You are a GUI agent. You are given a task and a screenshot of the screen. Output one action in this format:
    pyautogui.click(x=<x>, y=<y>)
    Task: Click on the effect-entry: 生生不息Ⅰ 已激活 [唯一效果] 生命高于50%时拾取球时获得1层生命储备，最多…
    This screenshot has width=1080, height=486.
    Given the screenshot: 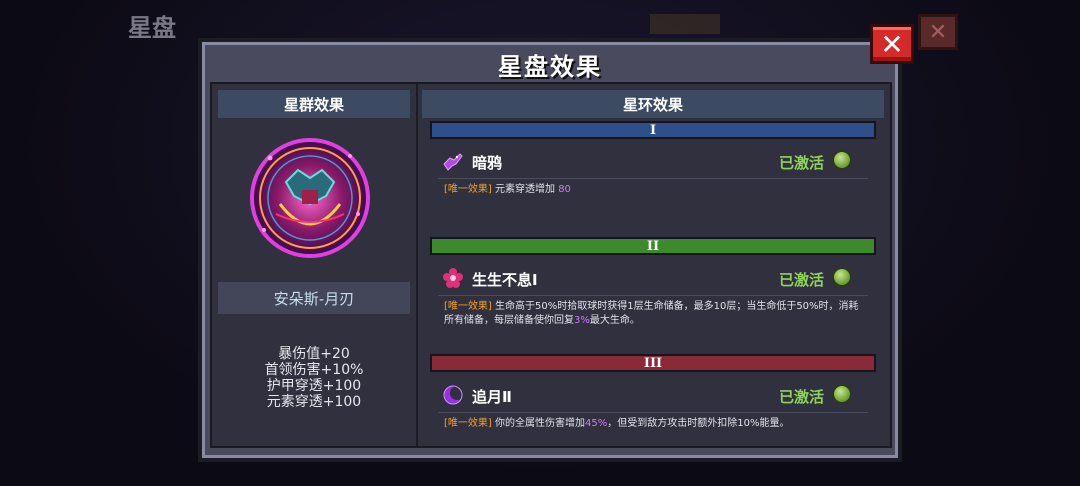 What is the action you would take?
    pyautogui.click(x=653, y=293)
    